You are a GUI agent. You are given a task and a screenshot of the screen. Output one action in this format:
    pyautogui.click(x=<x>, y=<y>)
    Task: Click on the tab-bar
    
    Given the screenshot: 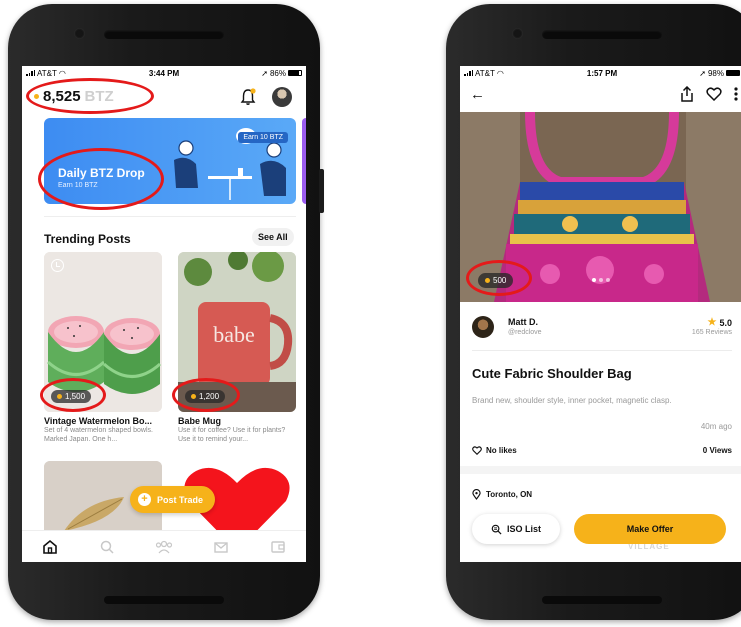 What is the action you would take?
    pyautogui.click(x=164, y=546)
    